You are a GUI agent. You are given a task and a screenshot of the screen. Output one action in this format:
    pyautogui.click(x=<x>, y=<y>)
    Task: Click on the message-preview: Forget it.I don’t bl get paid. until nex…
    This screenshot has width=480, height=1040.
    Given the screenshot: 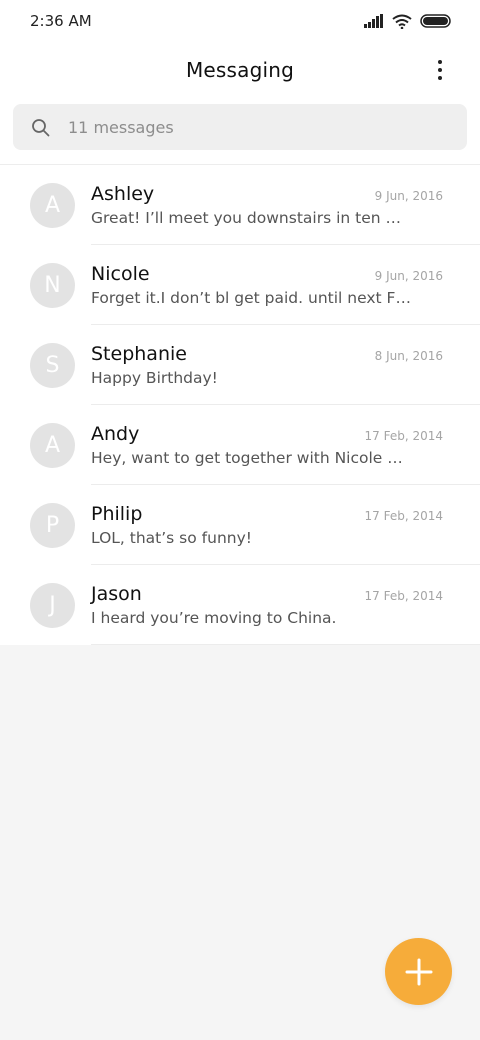 What is the action you would take?
    pyautogui.click(x=251, y=297)
    